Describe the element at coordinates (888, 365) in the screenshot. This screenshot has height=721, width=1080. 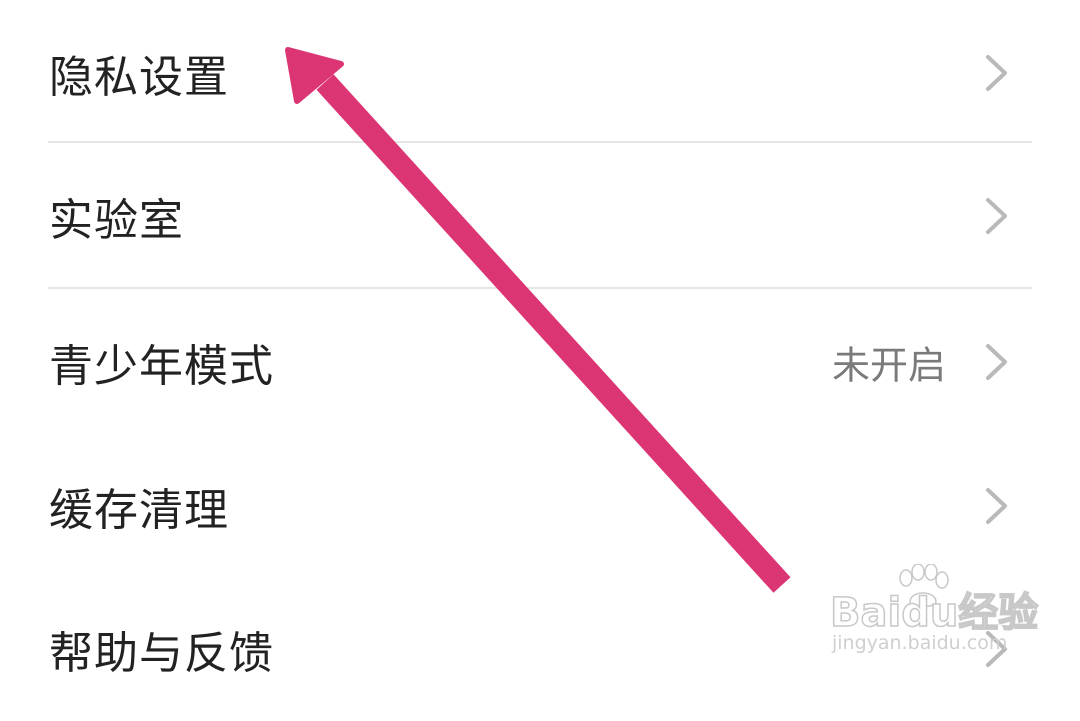
I see `teen-mode-status: 未开启` at that location.